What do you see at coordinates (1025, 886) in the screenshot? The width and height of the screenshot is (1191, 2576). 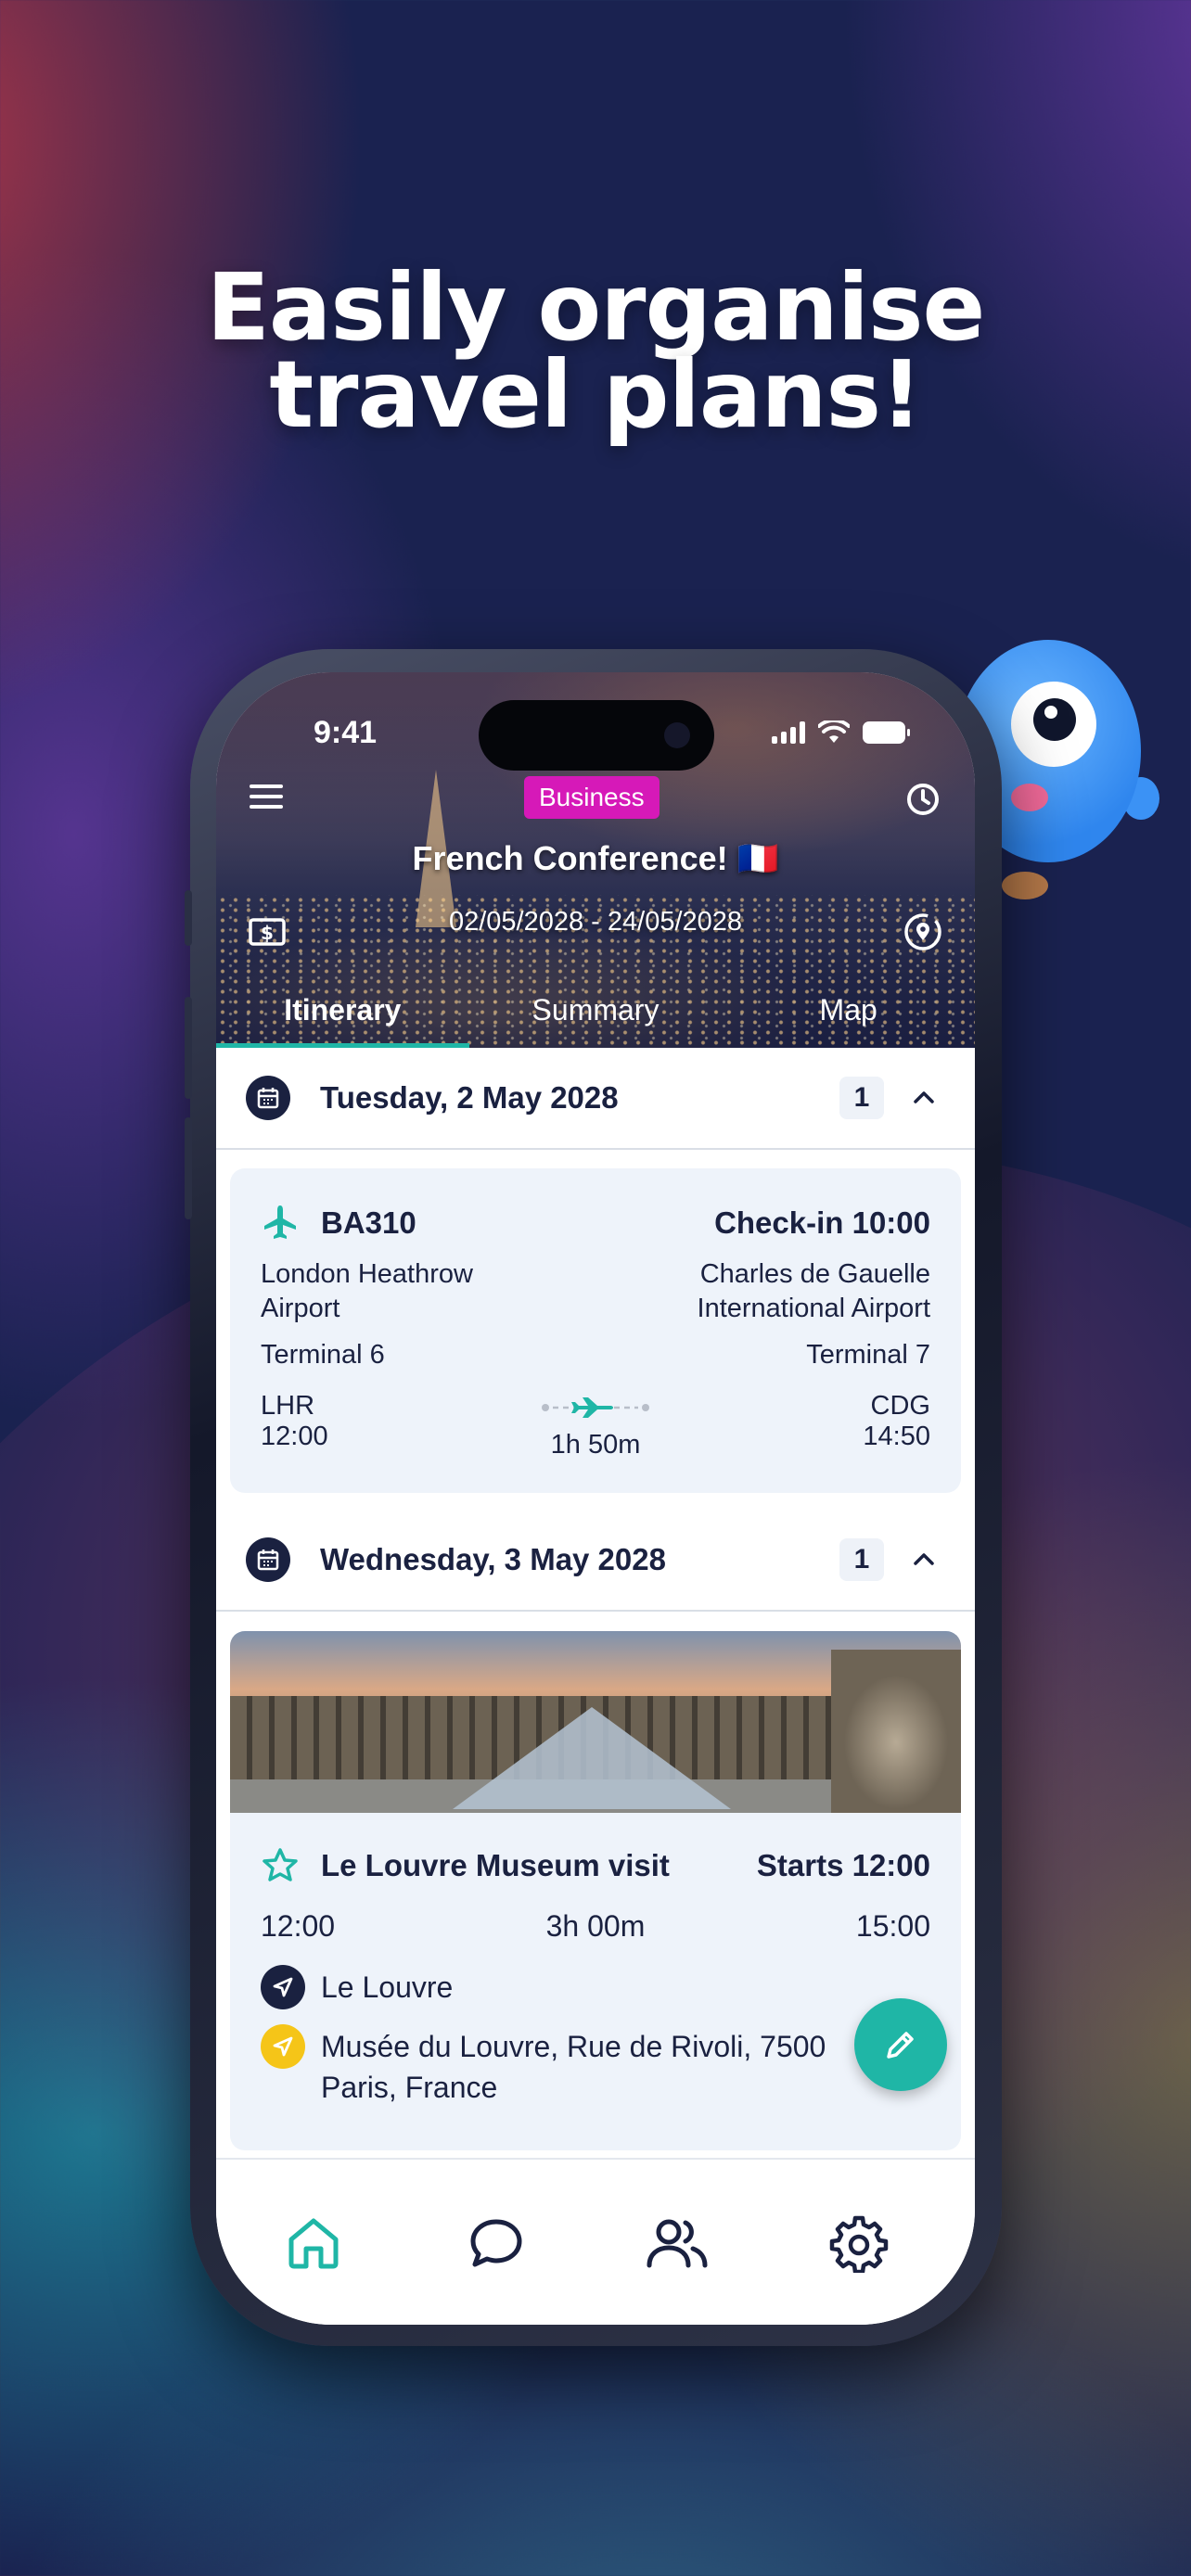 I see `mascot-foot` at bounding box center [1025, 886].